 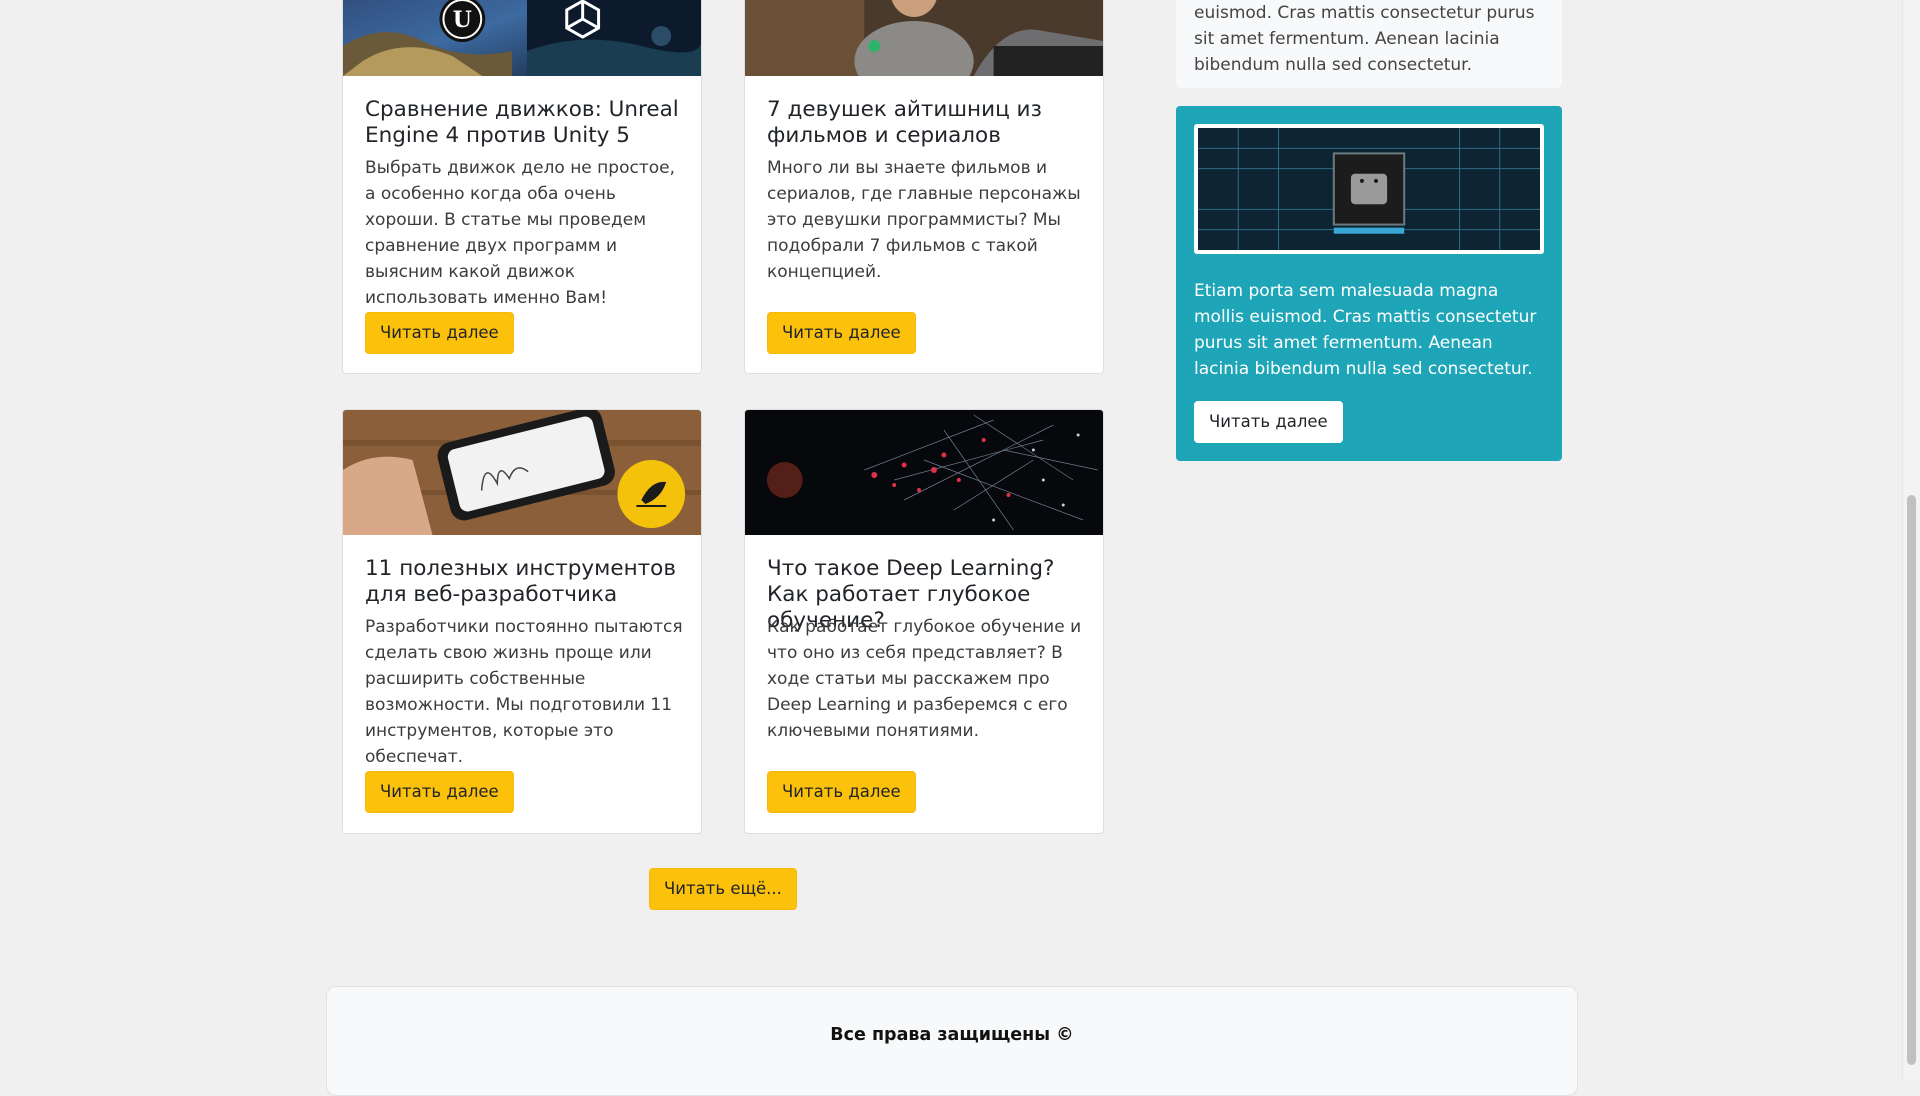 I want to click on sidebar-feature-image, so click(x=1369, y=189).